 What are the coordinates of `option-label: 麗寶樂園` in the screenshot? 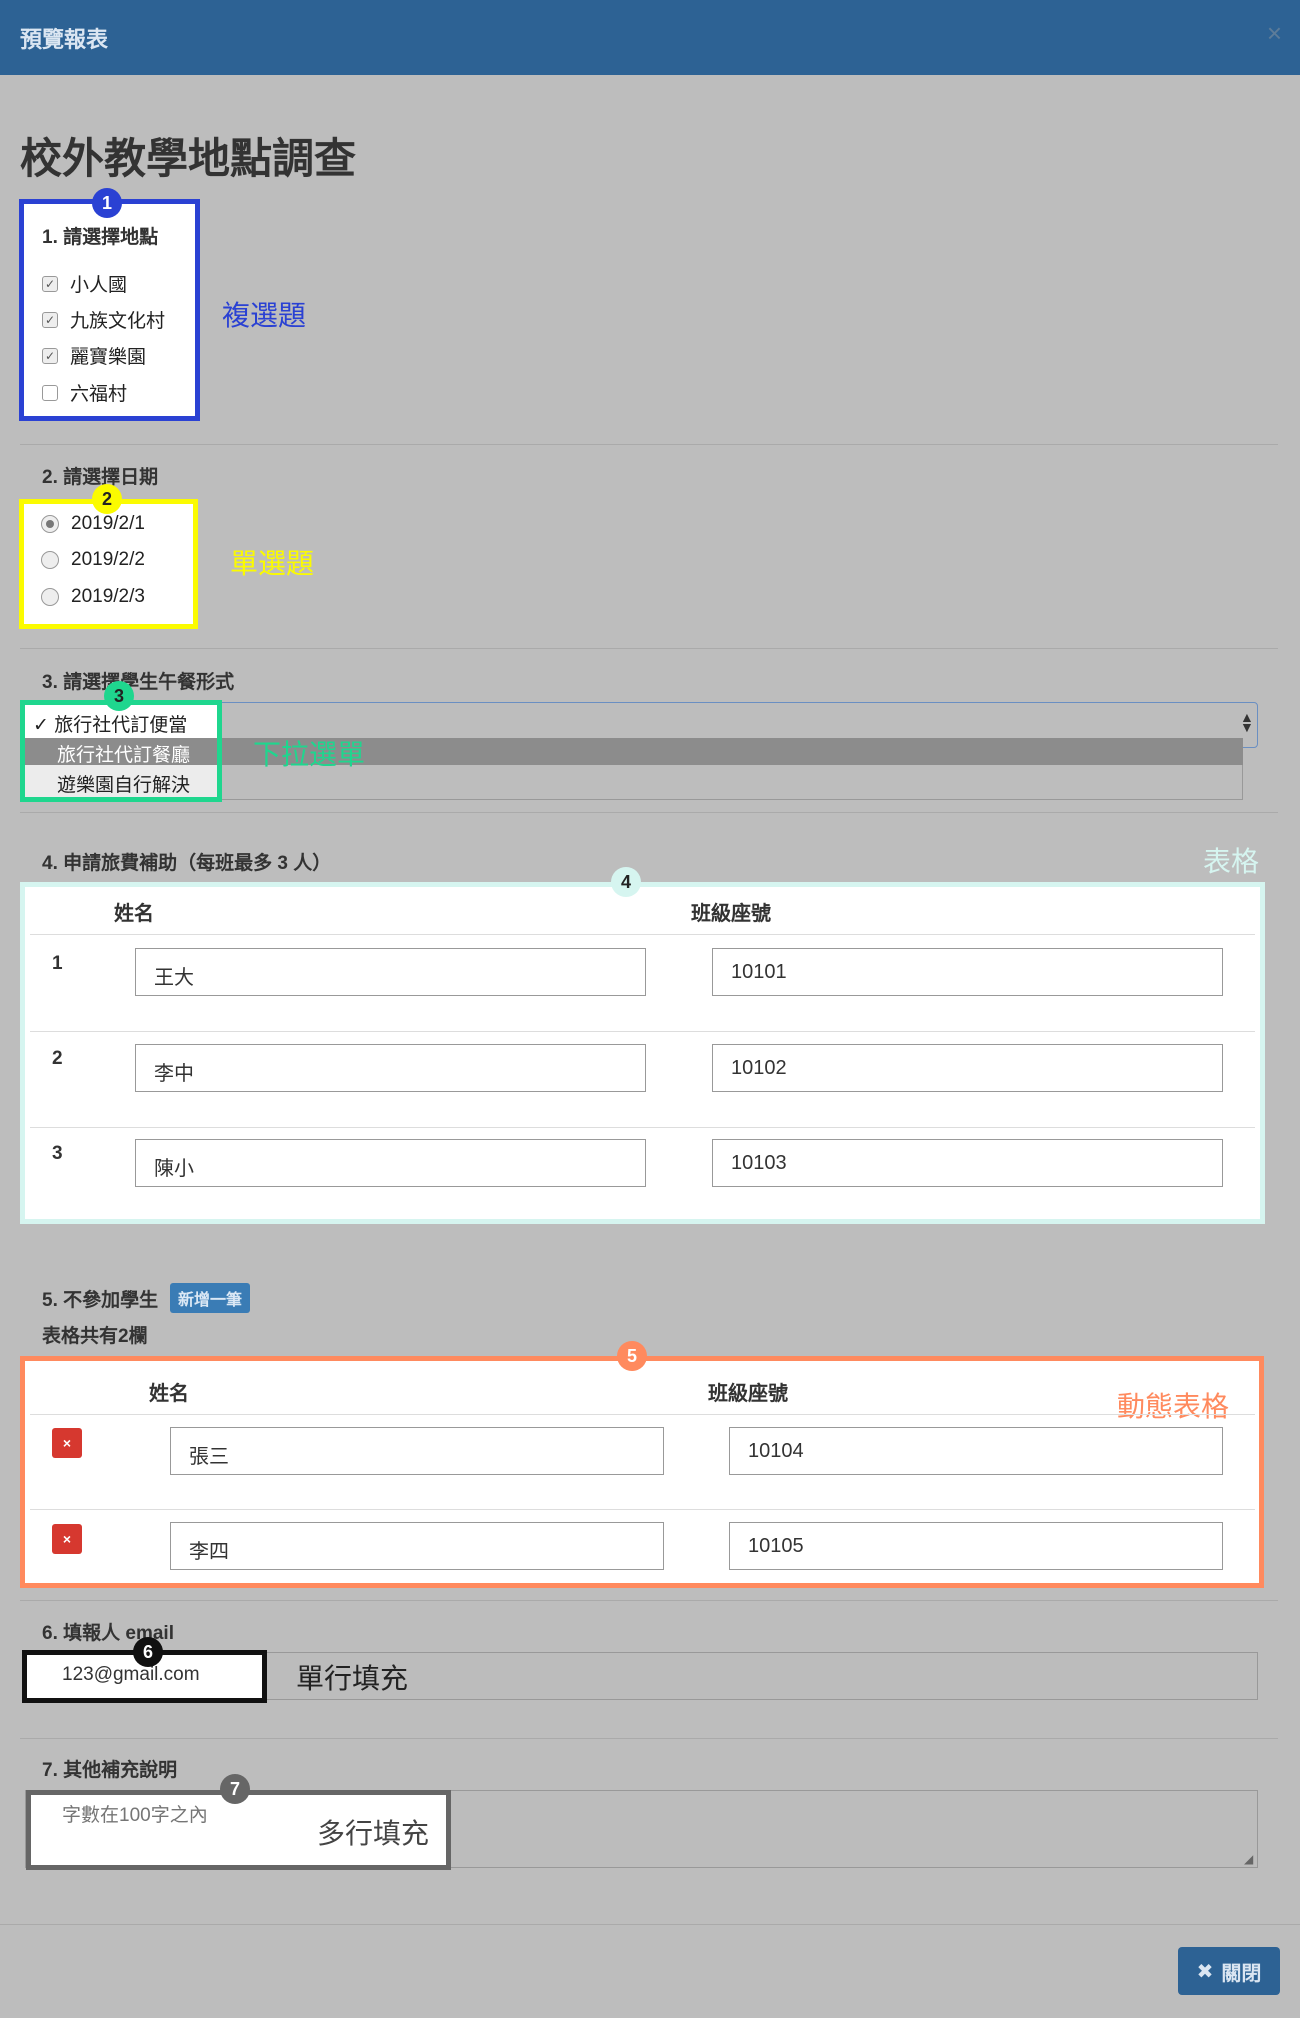 It's located at (108, 357).